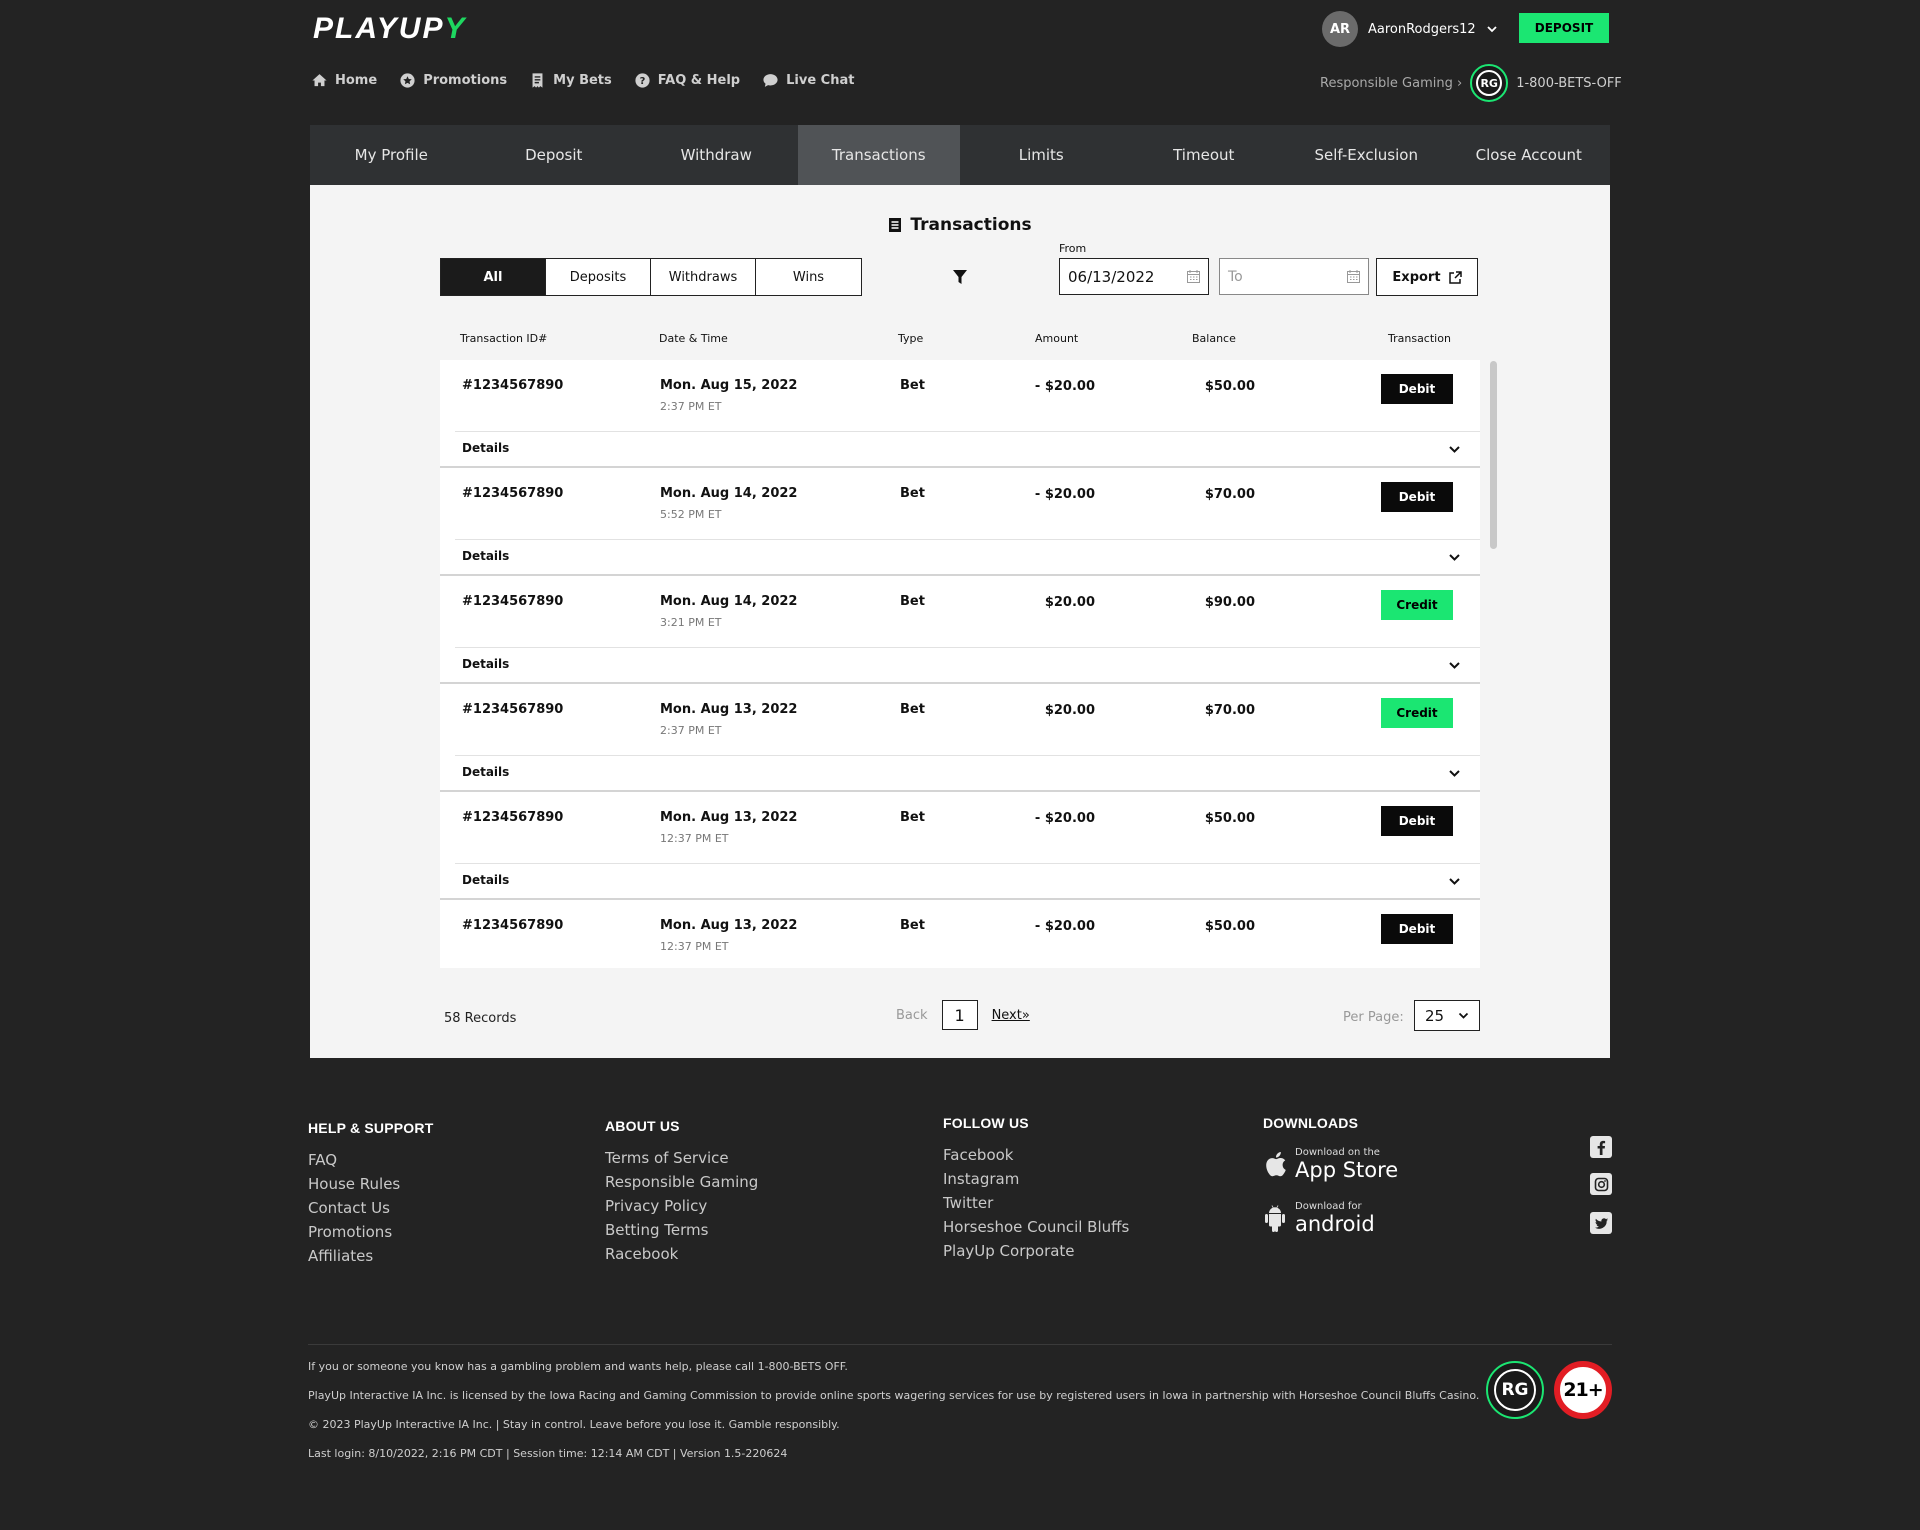  I want to click on twitter-icon, so click(1601, 1223).